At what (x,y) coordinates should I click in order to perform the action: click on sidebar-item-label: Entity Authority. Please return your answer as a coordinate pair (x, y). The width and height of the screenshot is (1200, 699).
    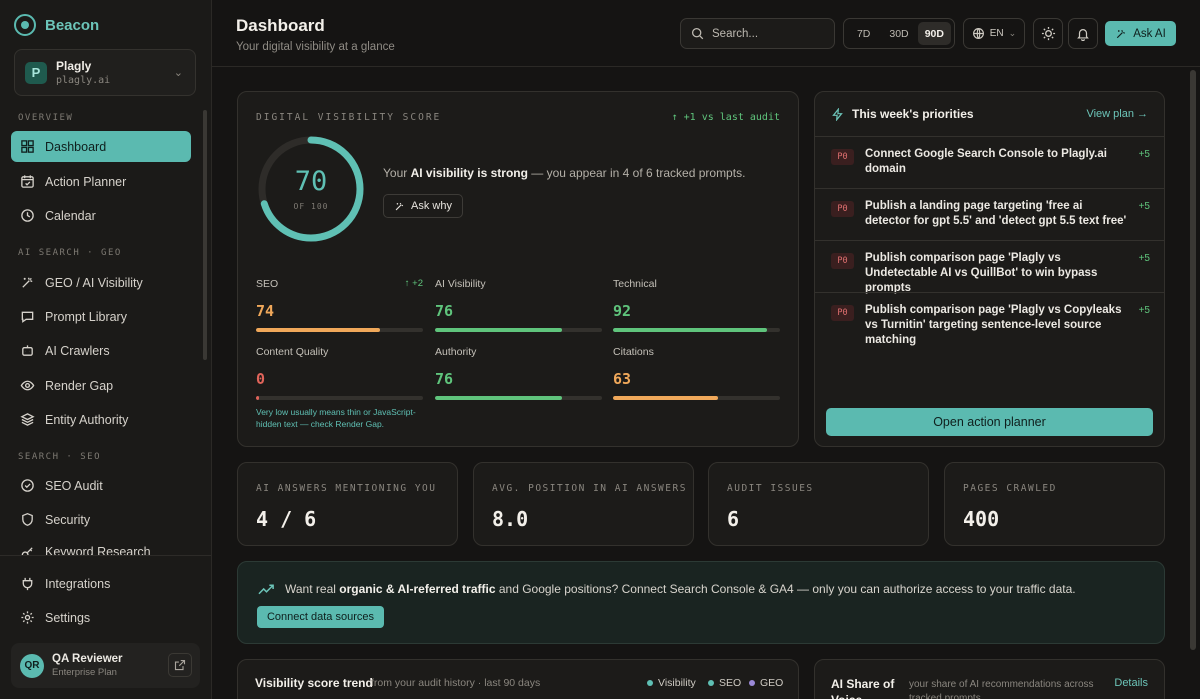
    Looking at the image, I should click on (87, 419).